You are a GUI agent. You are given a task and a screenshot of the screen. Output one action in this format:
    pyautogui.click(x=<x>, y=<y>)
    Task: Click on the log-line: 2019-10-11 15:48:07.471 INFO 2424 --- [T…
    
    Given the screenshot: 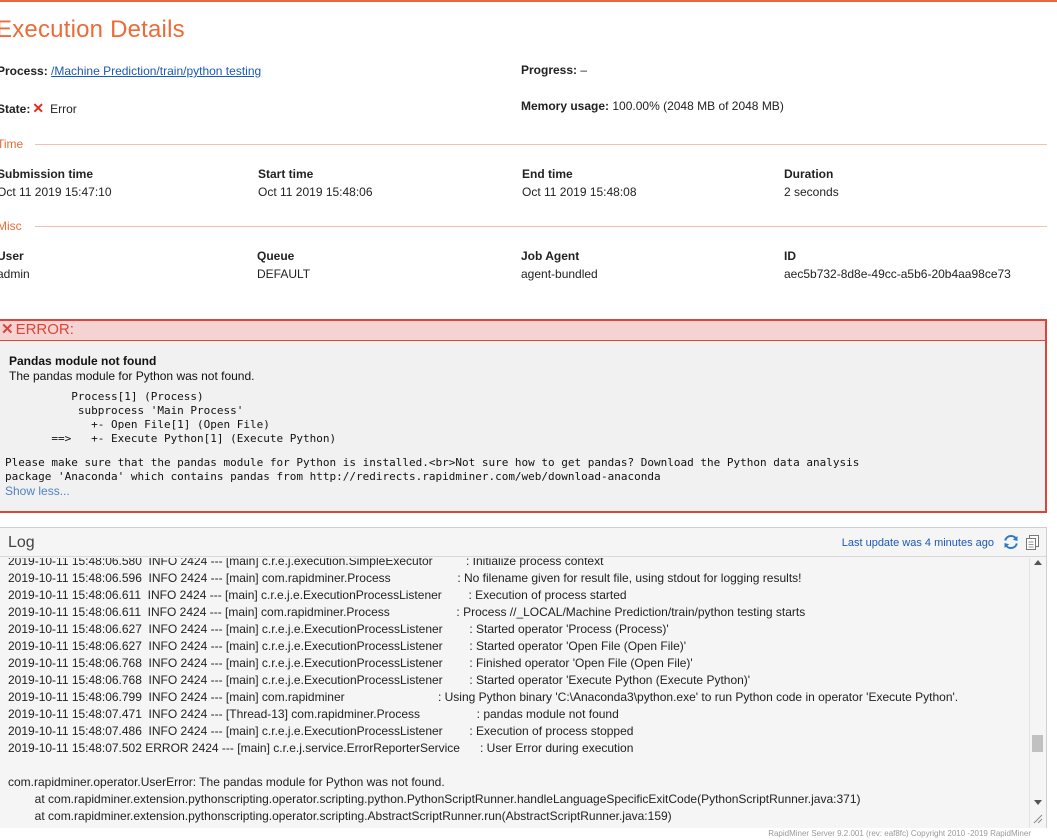 What is the action you would take?
    pyautogui.click(x=313, y=714)
    